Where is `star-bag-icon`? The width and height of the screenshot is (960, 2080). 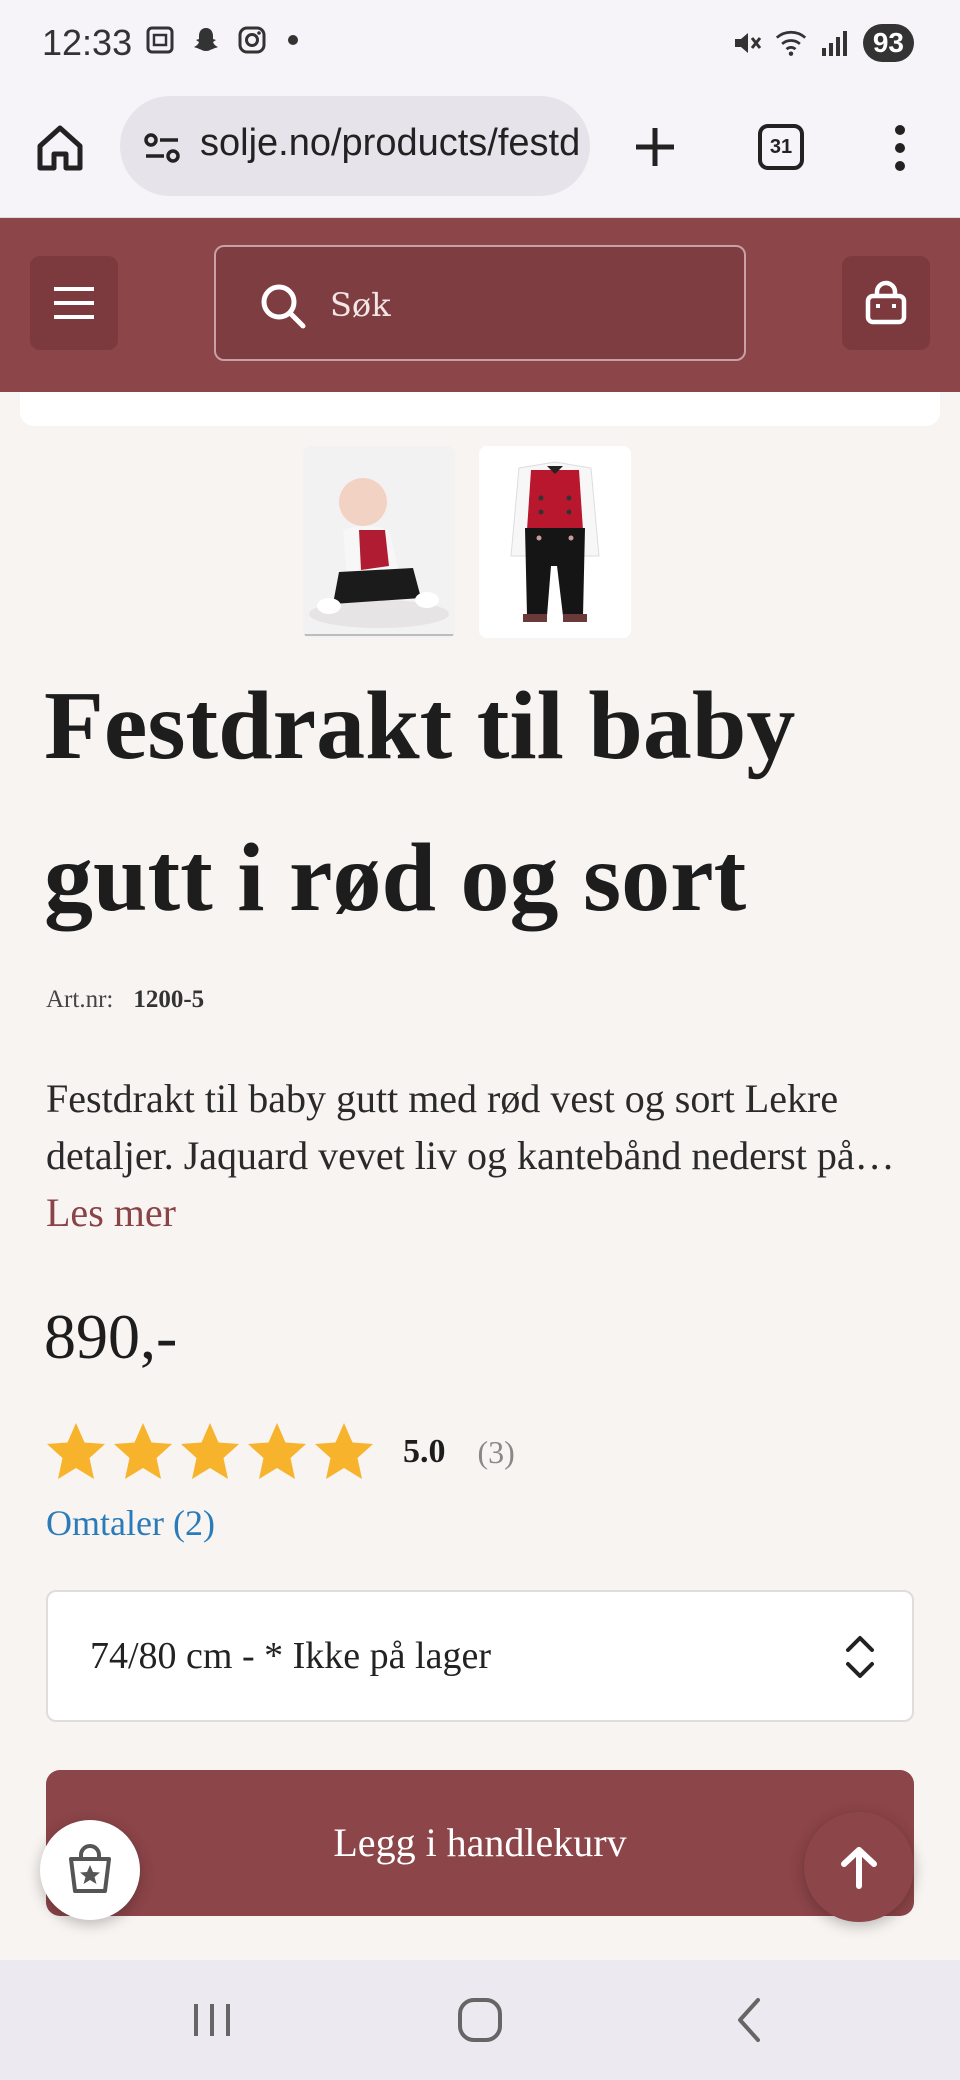 star-bag-icon is located at coordinates (90, 1868).